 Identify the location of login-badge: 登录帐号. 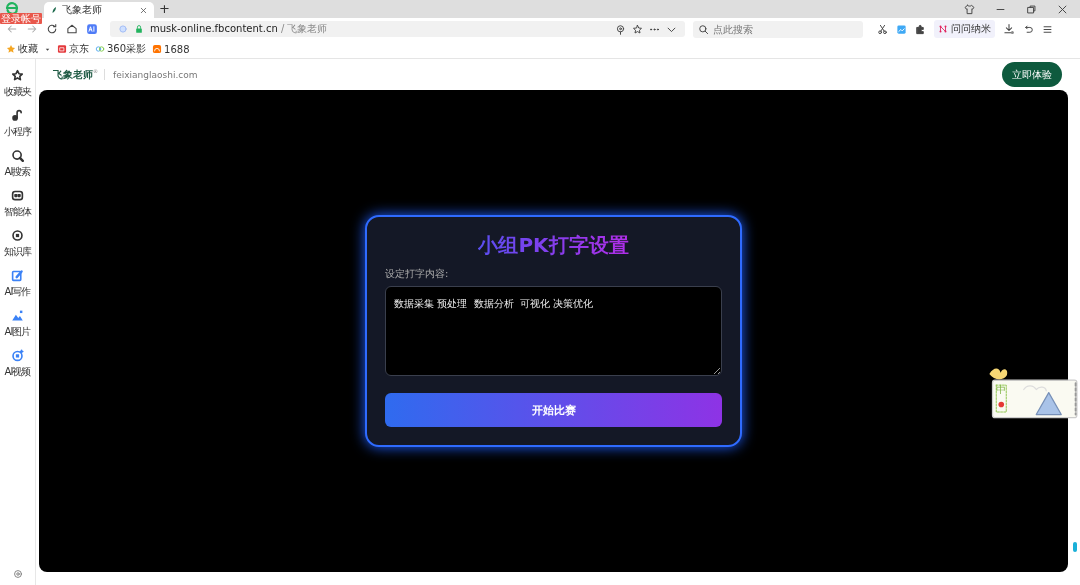
(21, 18).